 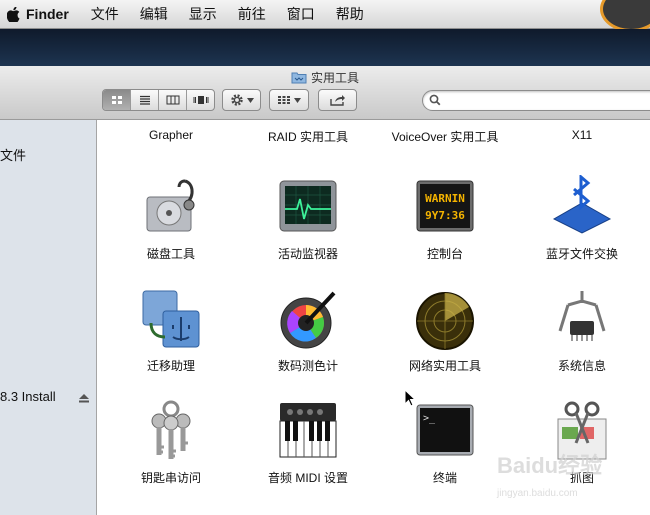 I want to click on search-icon, so click(x=435, y=101).